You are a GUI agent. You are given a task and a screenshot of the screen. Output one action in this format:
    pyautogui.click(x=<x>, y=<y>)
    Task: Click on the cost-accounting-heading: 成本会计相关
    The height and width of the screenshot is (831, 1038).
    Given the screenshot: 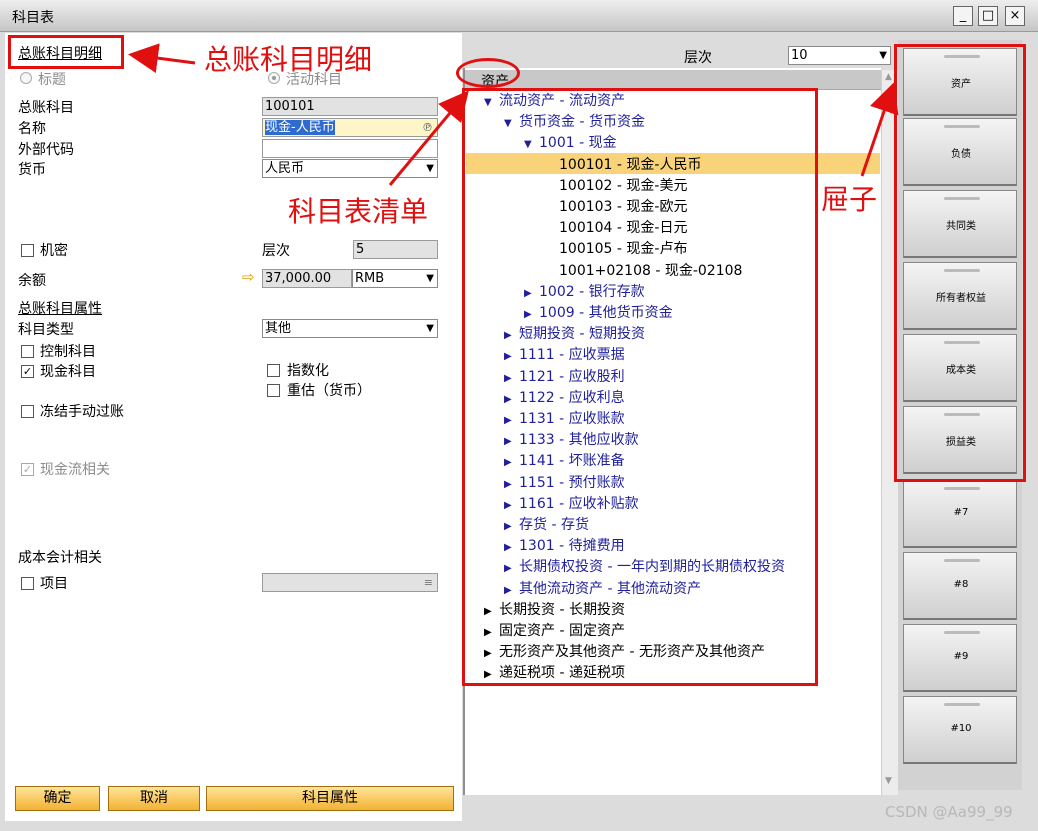 What is the action you would take?
    pyautogui.click(x=60, y=558)
    